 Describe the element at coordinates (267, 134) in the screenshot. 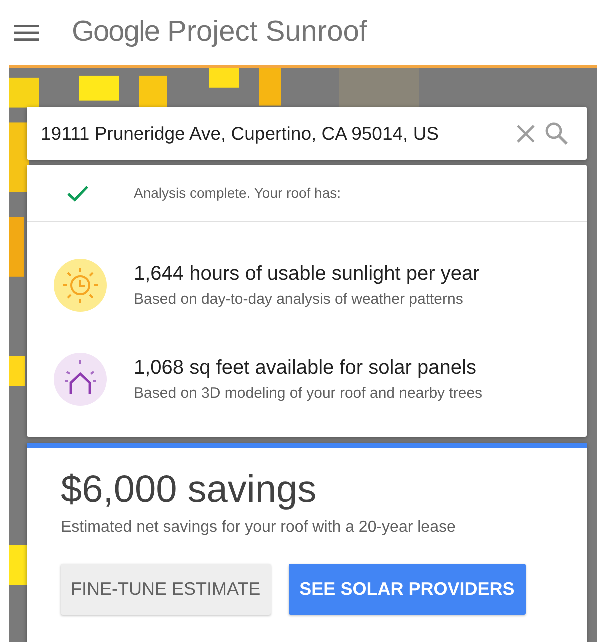

I see `address-input: 19111 Pruneridge Ave, Cupertino, CA 95014, US` at that location.